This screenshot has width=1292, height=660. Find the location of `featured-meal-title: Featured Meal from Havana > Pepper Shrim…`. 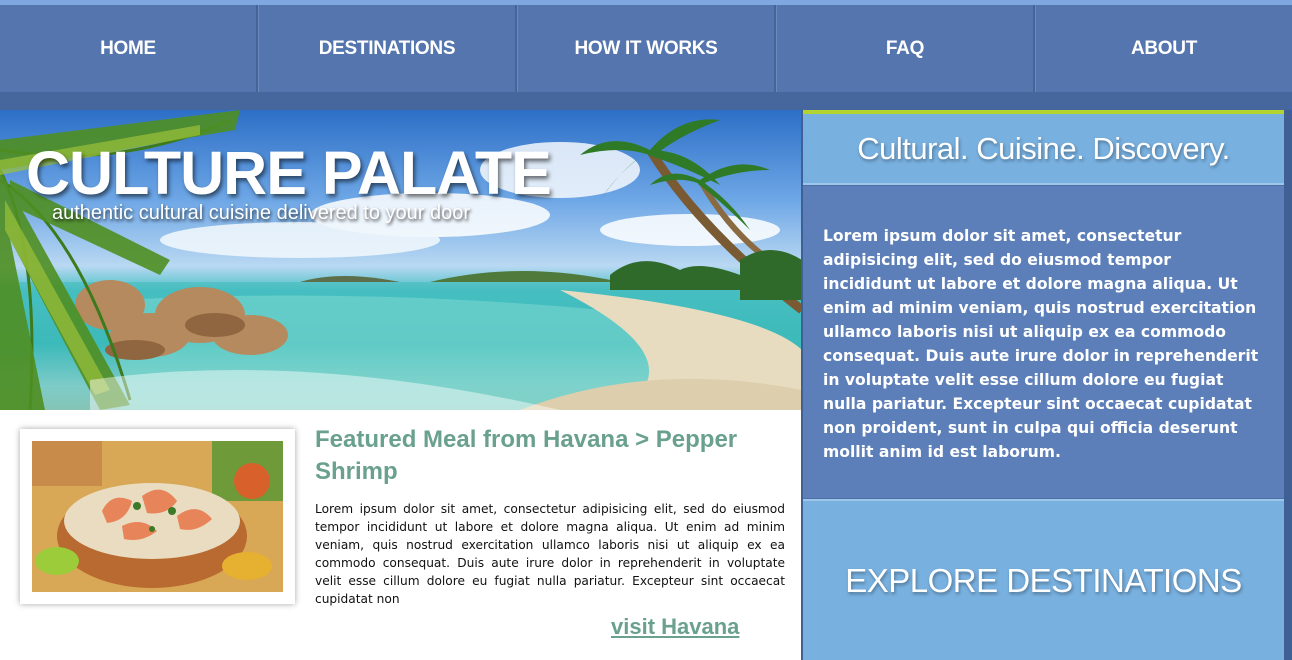

featured-meal-title: Featured Meal from Havana > Pepper Shrim… is located at coordinates (526, 455).